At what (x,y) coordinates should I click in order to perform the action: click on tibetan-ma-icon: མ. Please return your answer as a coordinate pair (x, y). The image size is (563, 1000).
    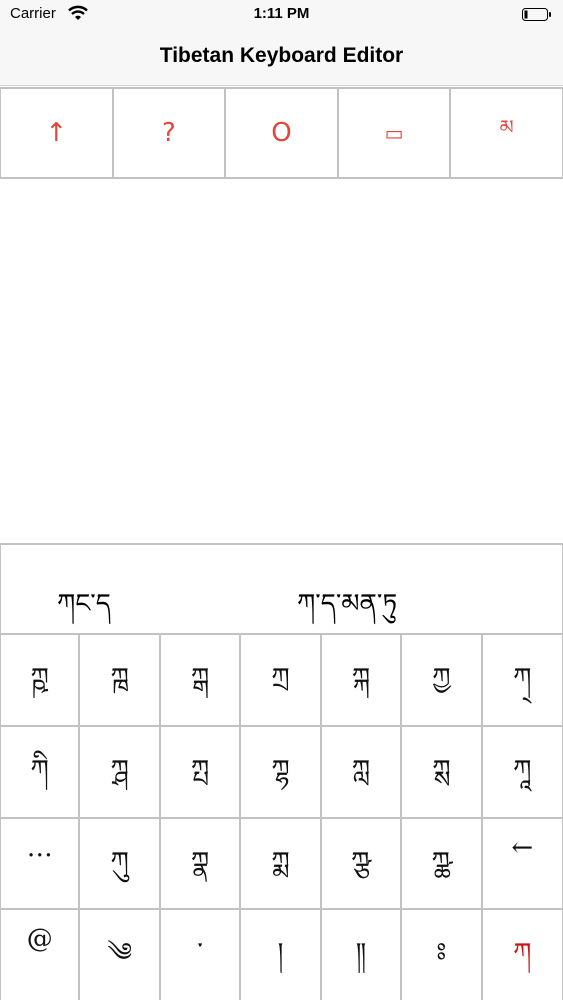
    Looking at the image, I should click on (506, 127).